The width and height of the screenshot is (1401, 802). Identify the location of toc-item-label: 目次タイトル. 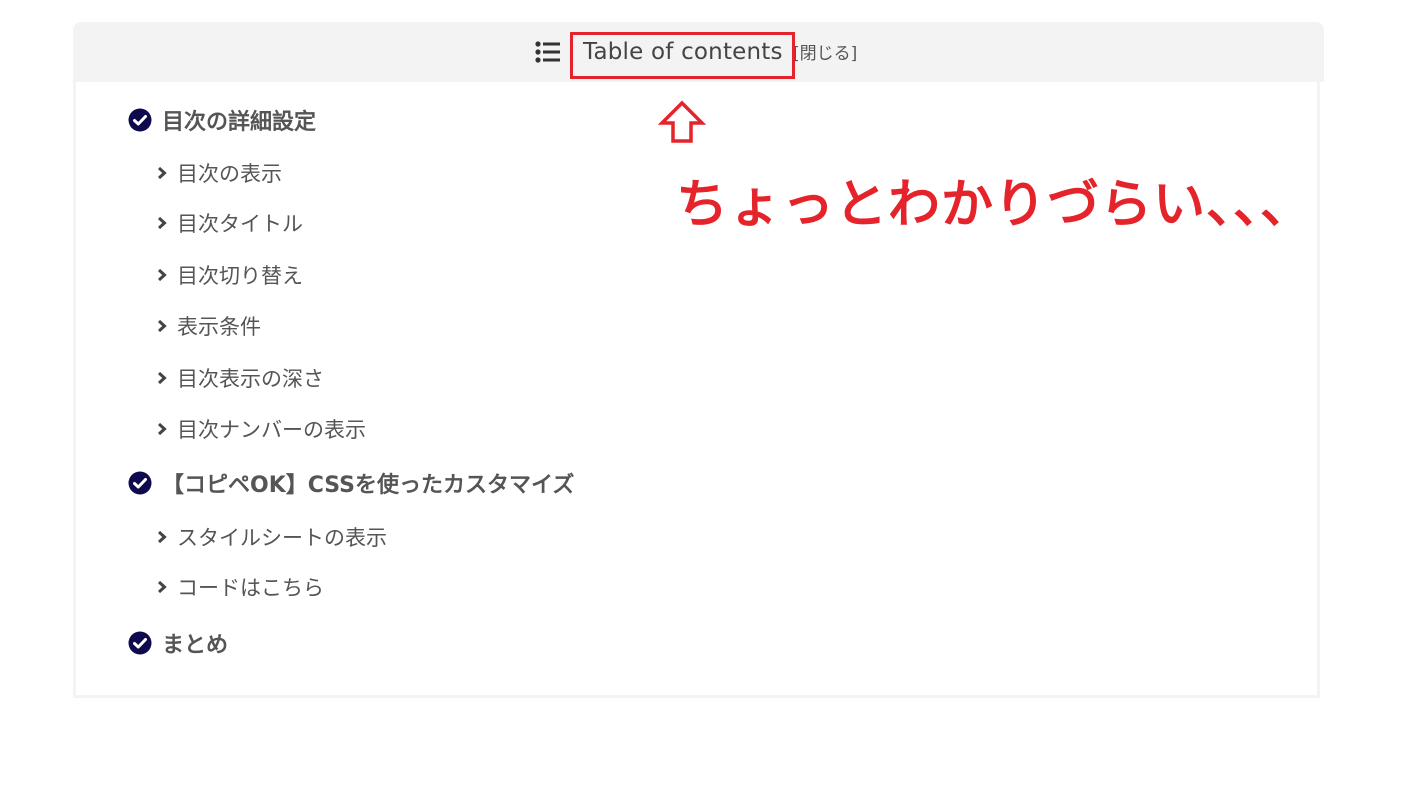
(240, 224).